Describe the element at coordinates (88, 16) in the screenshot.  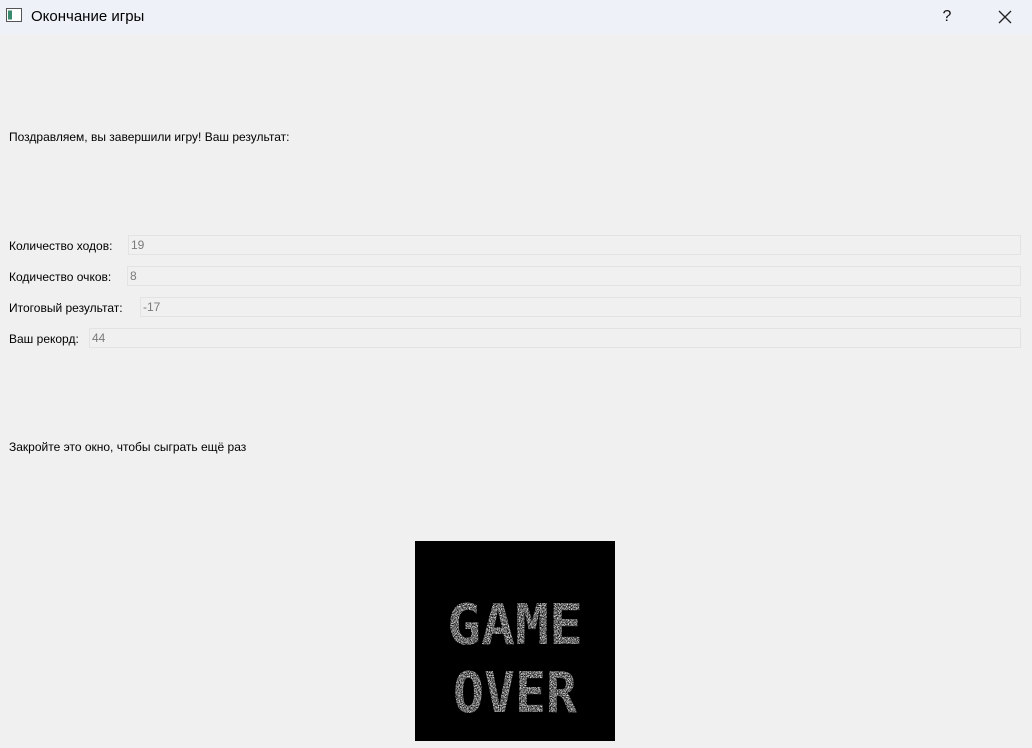
I see `window-title: Окончание игры` at that location.